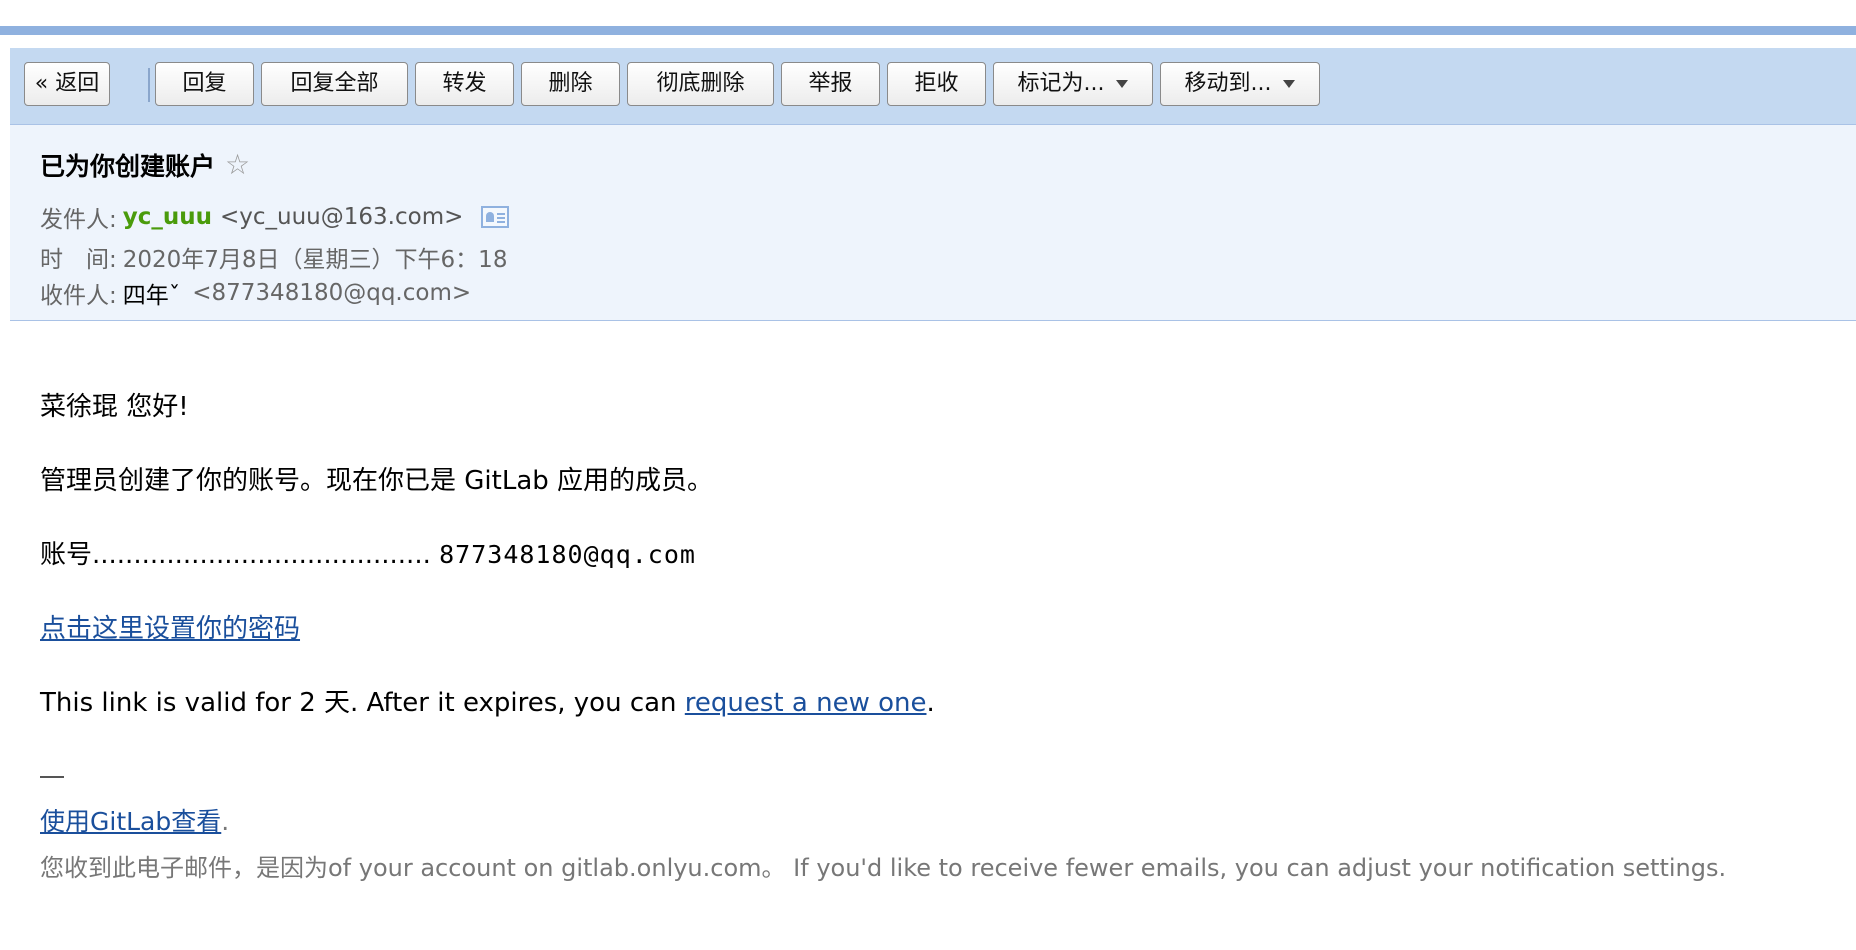  Describe the element at coordinates (204, 84) in the screenshot. I see `reply-button: 回复` at that location.